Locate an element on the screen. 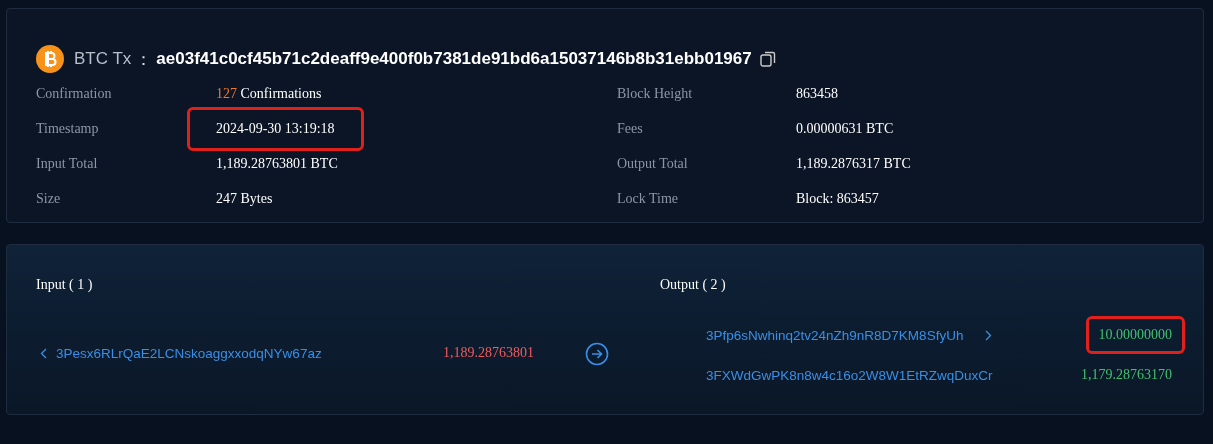 The height and width of the screenshot is (444, 1213). arrow-right-icon is located at coordinates (597, 354).